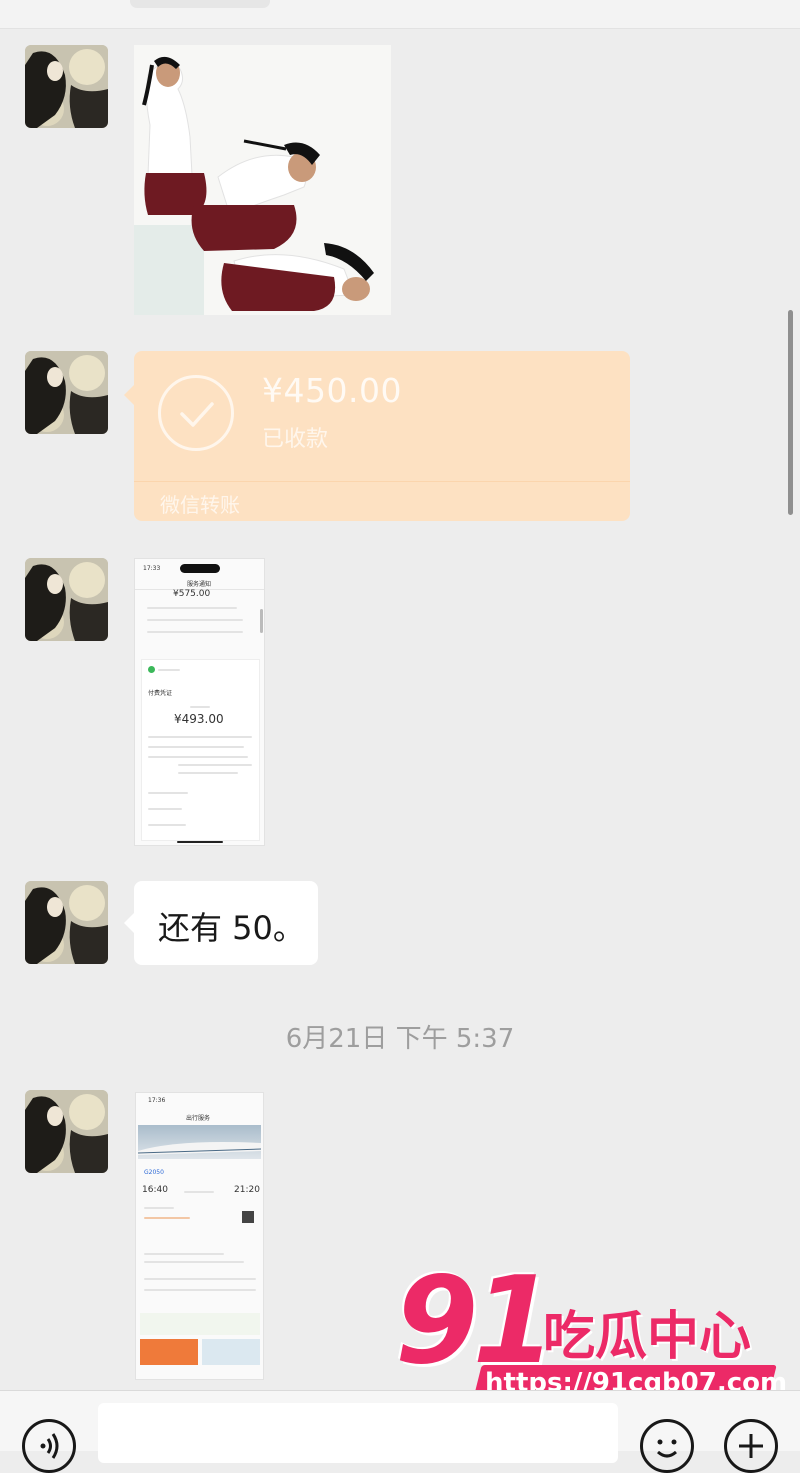  I want to click on transfer-divider, so click(382, 481).